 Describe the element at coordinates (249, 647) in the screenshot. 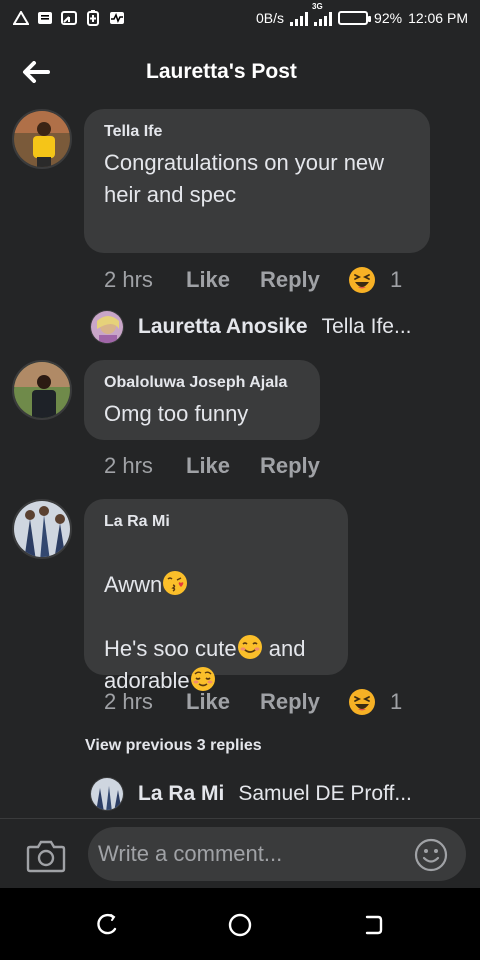

I see `smiling-emoji-icon` at that location.